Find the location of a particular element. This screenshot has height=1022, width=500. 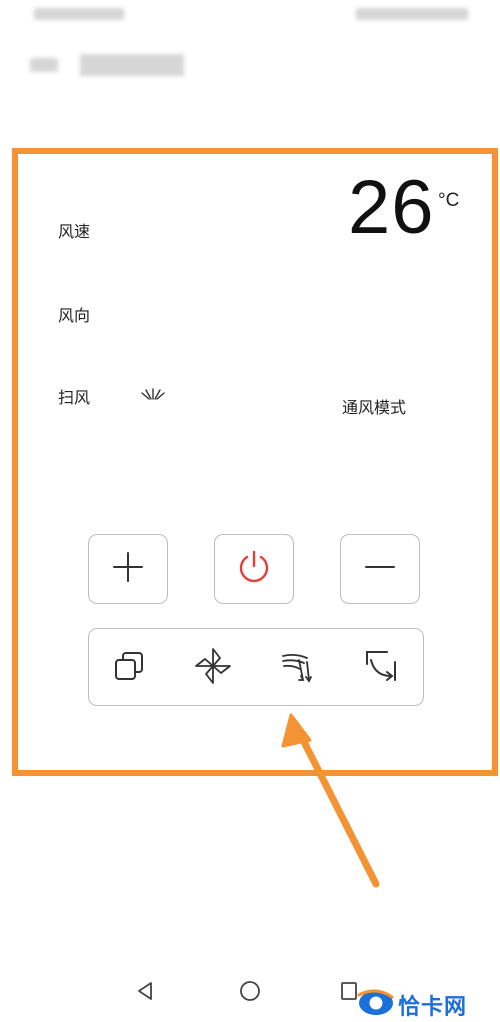

back-icon is located at coordinates (145, 993).